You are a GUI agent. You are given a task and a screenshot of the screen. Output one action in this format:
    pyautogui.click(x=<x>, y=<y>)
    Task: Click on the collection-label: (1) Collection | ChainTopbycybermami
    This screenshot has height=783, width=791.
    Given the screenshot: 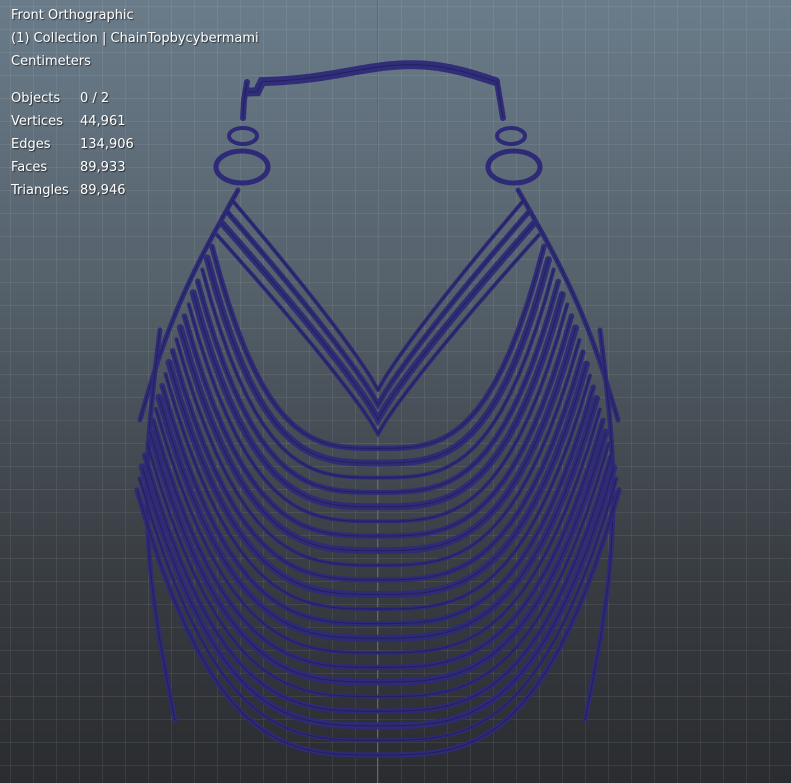 What is the action you would take?
    pyautogui.click(x=135, y=38)
    